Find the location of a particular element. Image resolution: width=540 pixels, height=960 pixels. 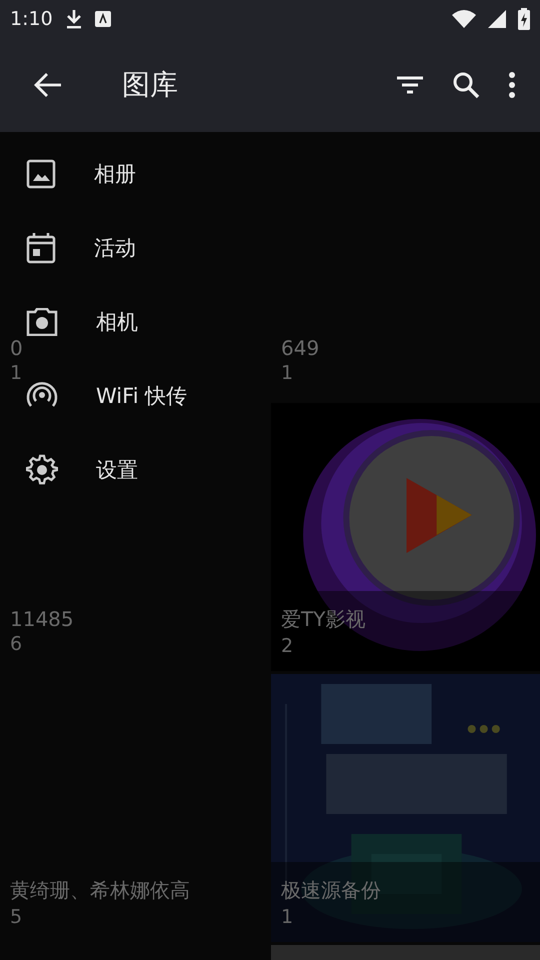

album-count: 2 is located at coordinates (287, 645).